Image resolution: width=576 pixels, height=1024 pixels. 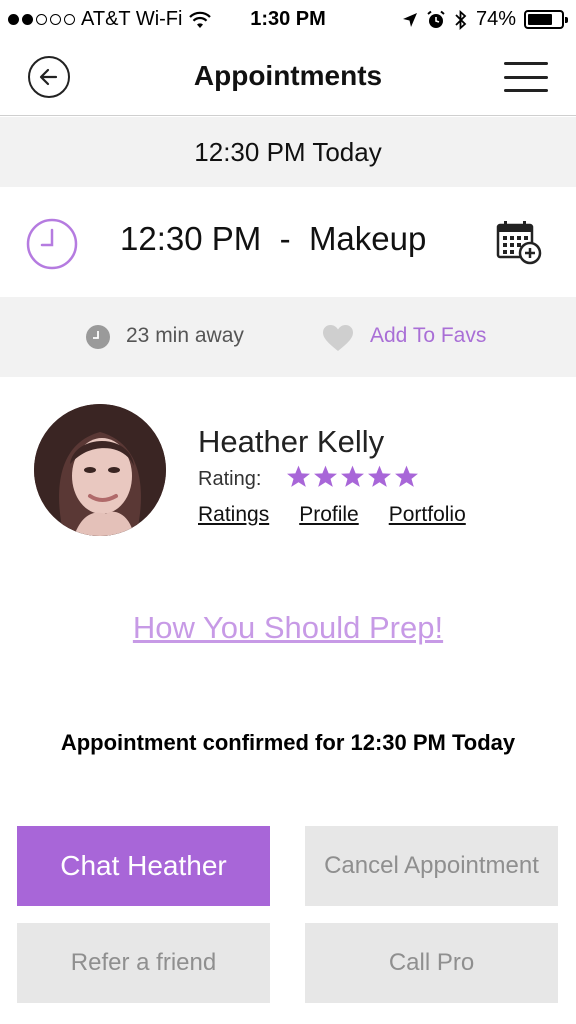 I want to click on rating-stars, so click(x=352, y=476).